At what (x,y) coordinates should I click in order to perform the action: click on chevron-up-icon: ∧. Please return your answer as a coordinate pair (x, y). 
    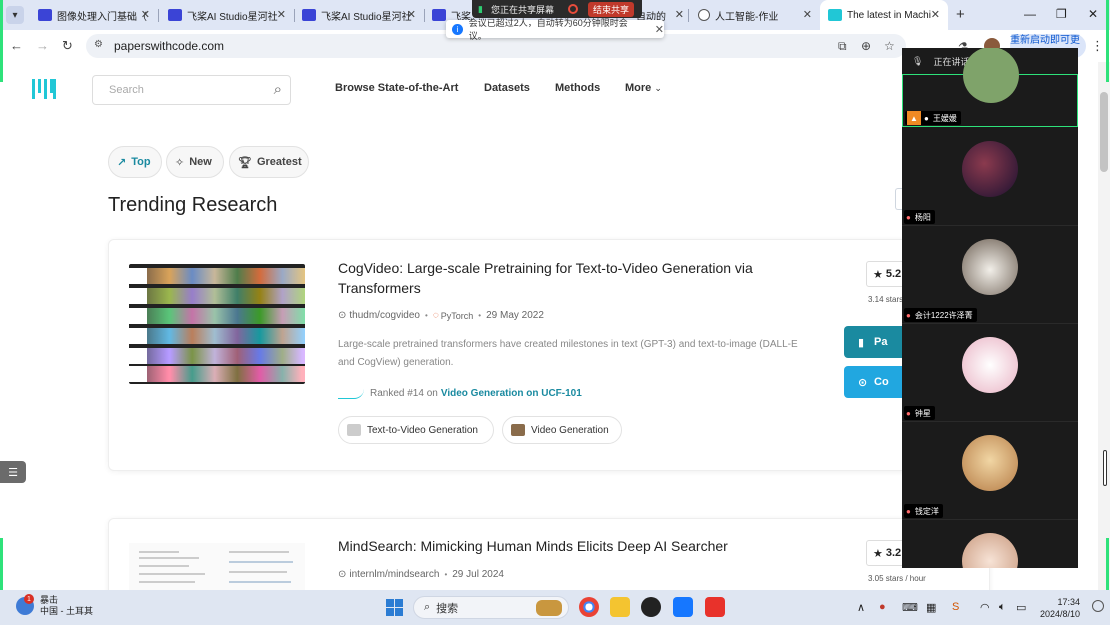
    Looking at the image, I should click on (861, 607).